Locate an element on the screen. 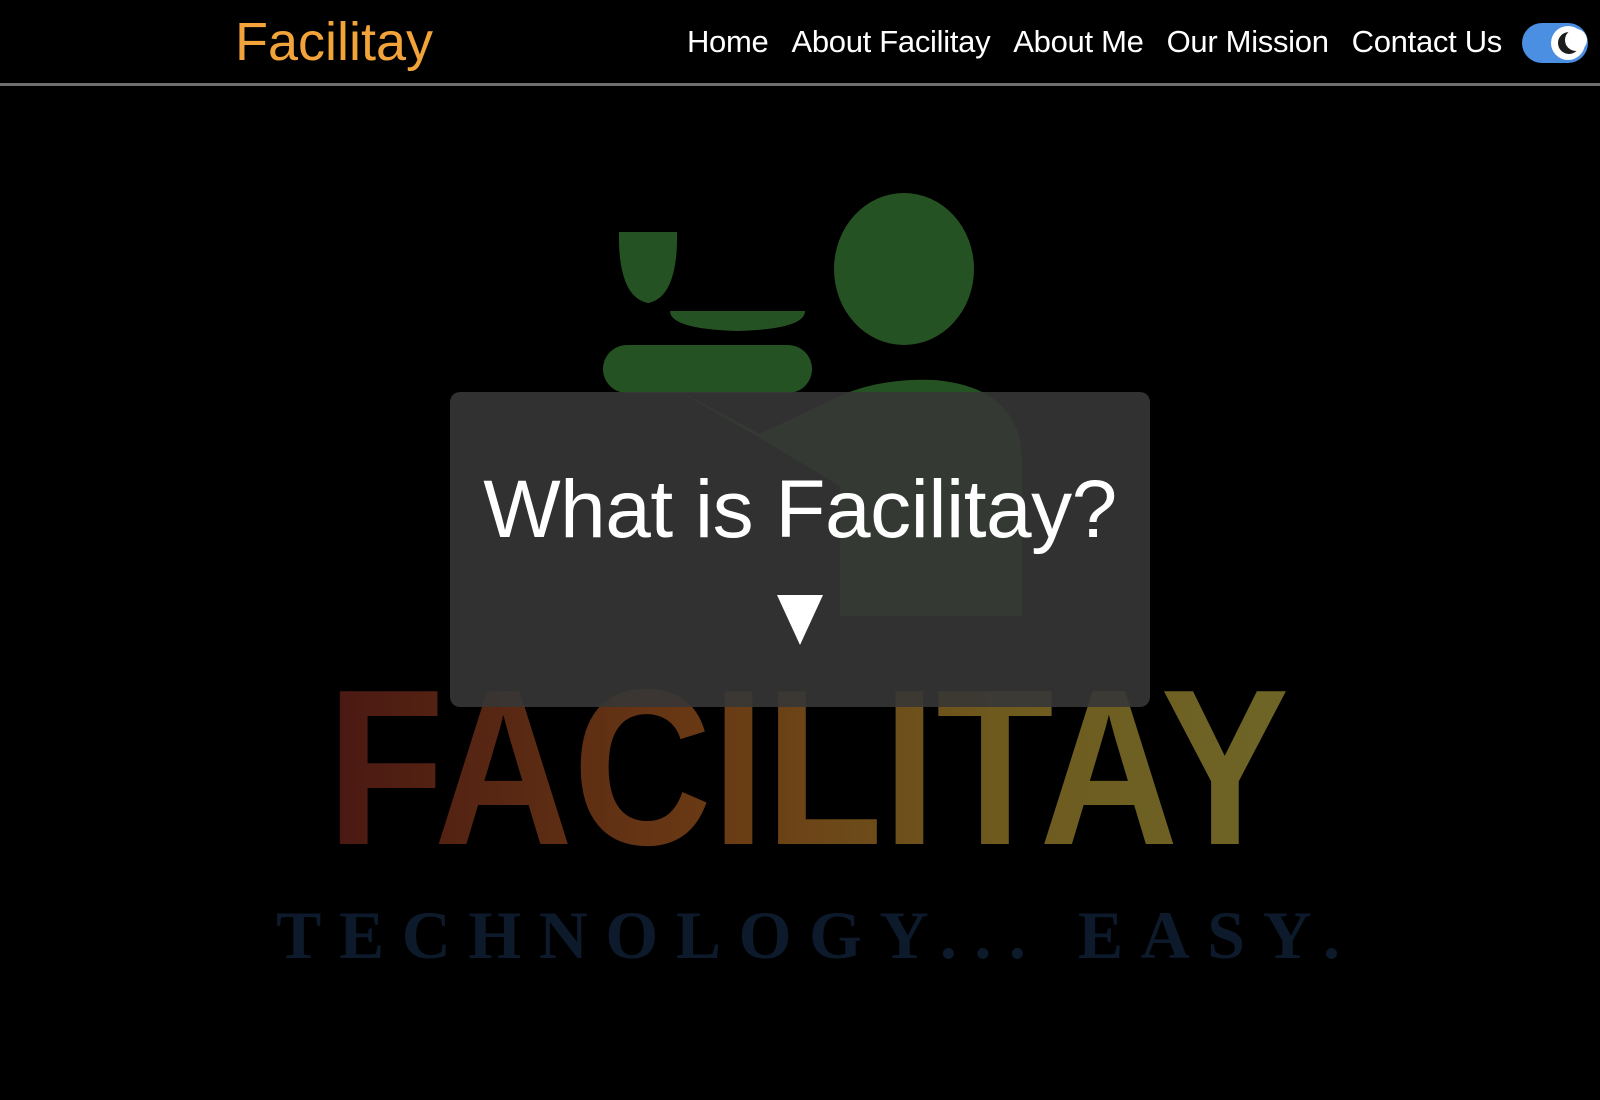 The width and height of the screenshot is (1600, 1100). nav-link-about-facilitay: About Facilitay is located at coordinates (890, 41).